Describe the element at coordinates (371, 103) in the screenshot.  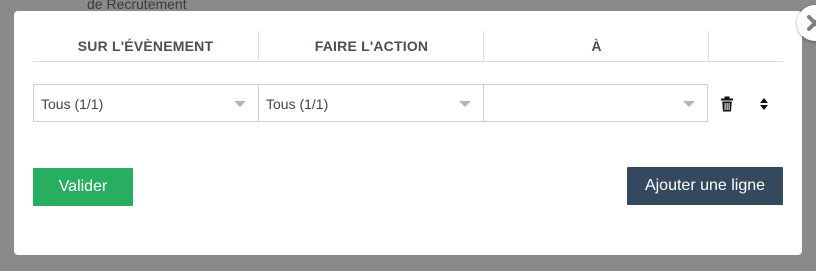
I see `action-select: Tous (1/1)` at that location.